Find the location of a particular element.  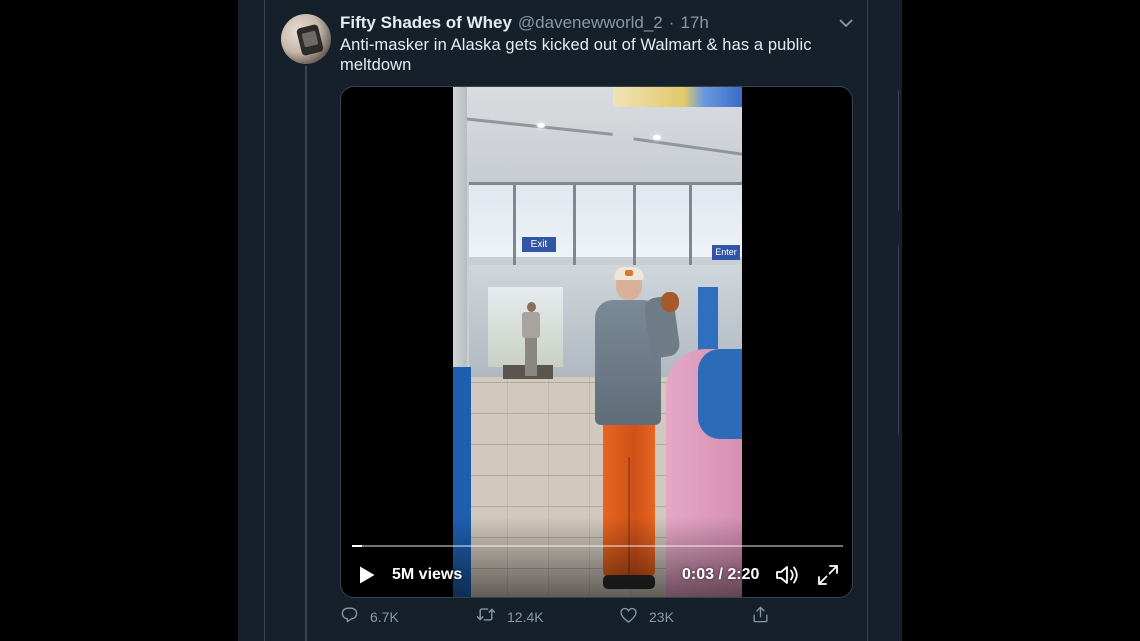

reply-icon is located at coordinates (349, 617).